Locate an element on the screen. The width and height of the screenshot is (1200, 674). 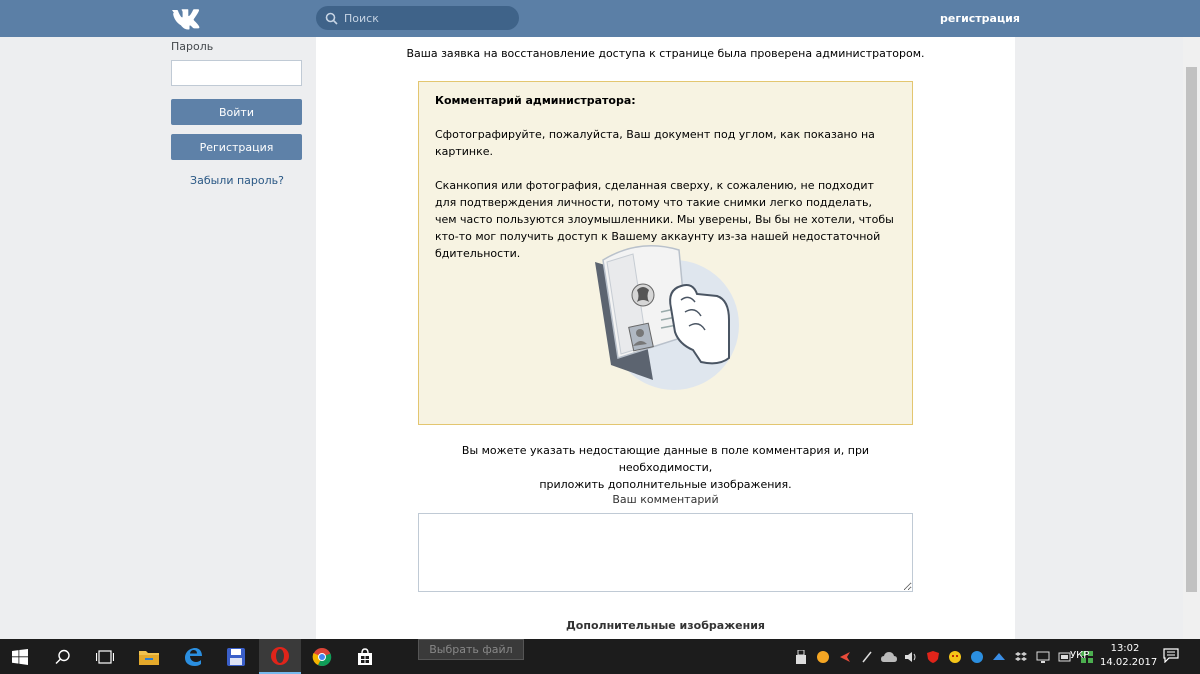
system-tray is located at coordinates (944, 656).